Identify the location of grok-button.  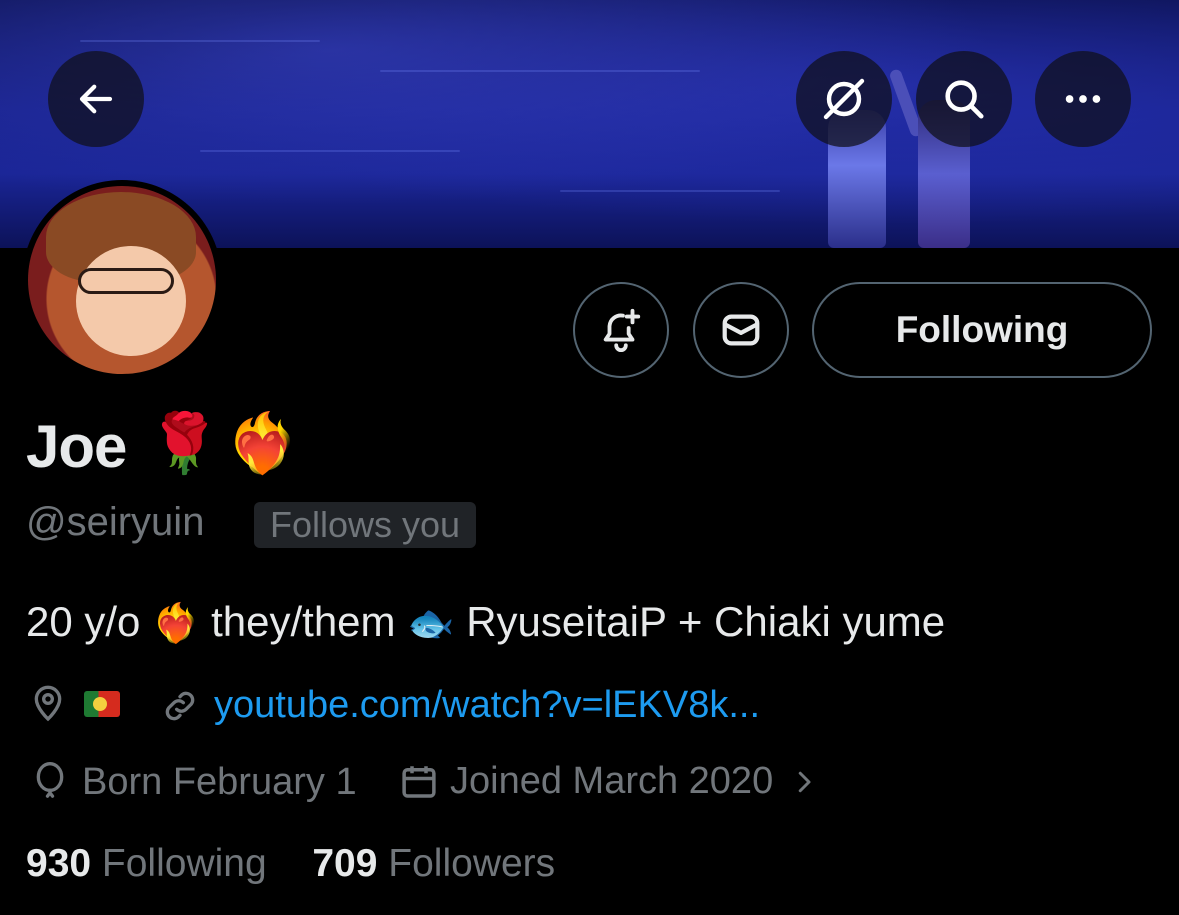
(844, 99).